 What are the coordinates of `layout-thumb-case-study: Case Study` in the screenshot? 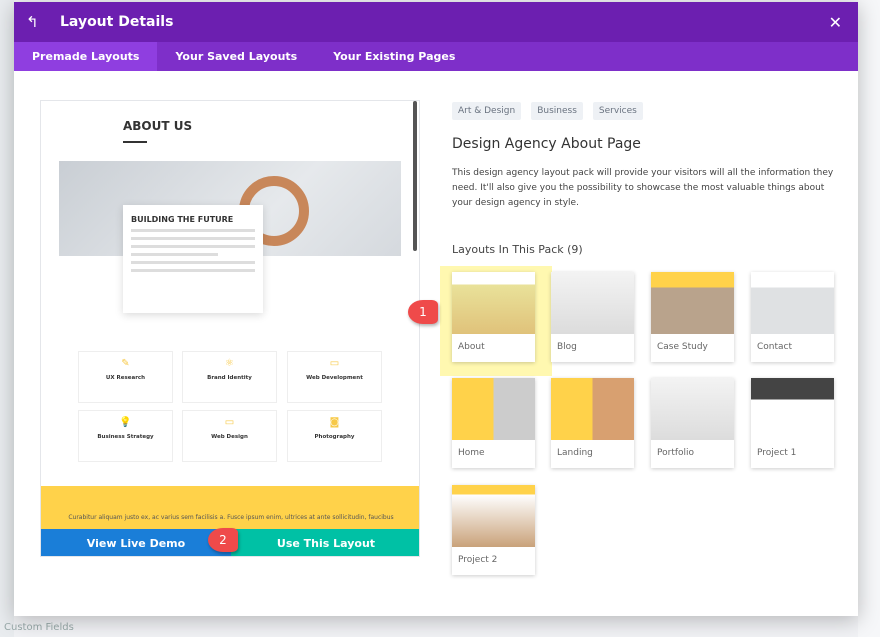 It's located at (692, 317).